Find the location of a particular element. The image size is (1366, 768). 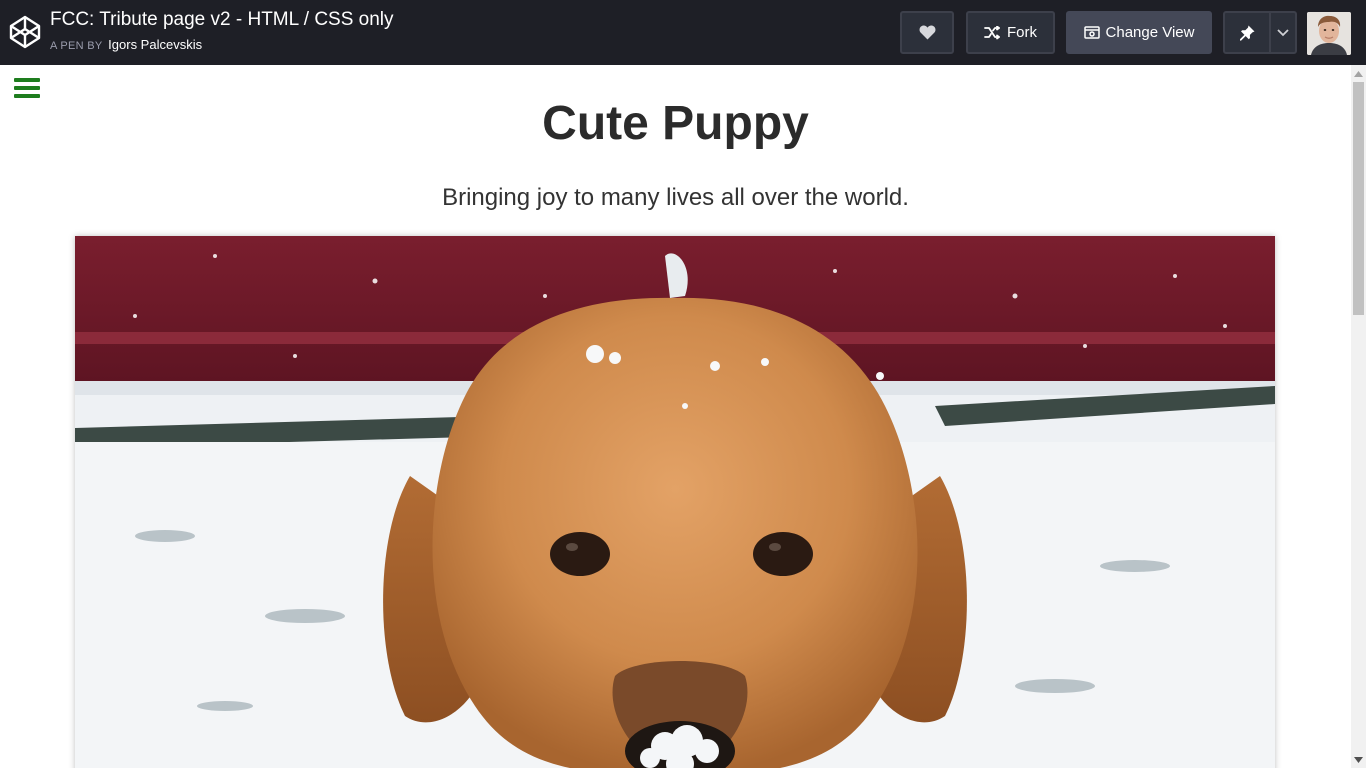

avatar-image is located at coordinates (1329, 33).